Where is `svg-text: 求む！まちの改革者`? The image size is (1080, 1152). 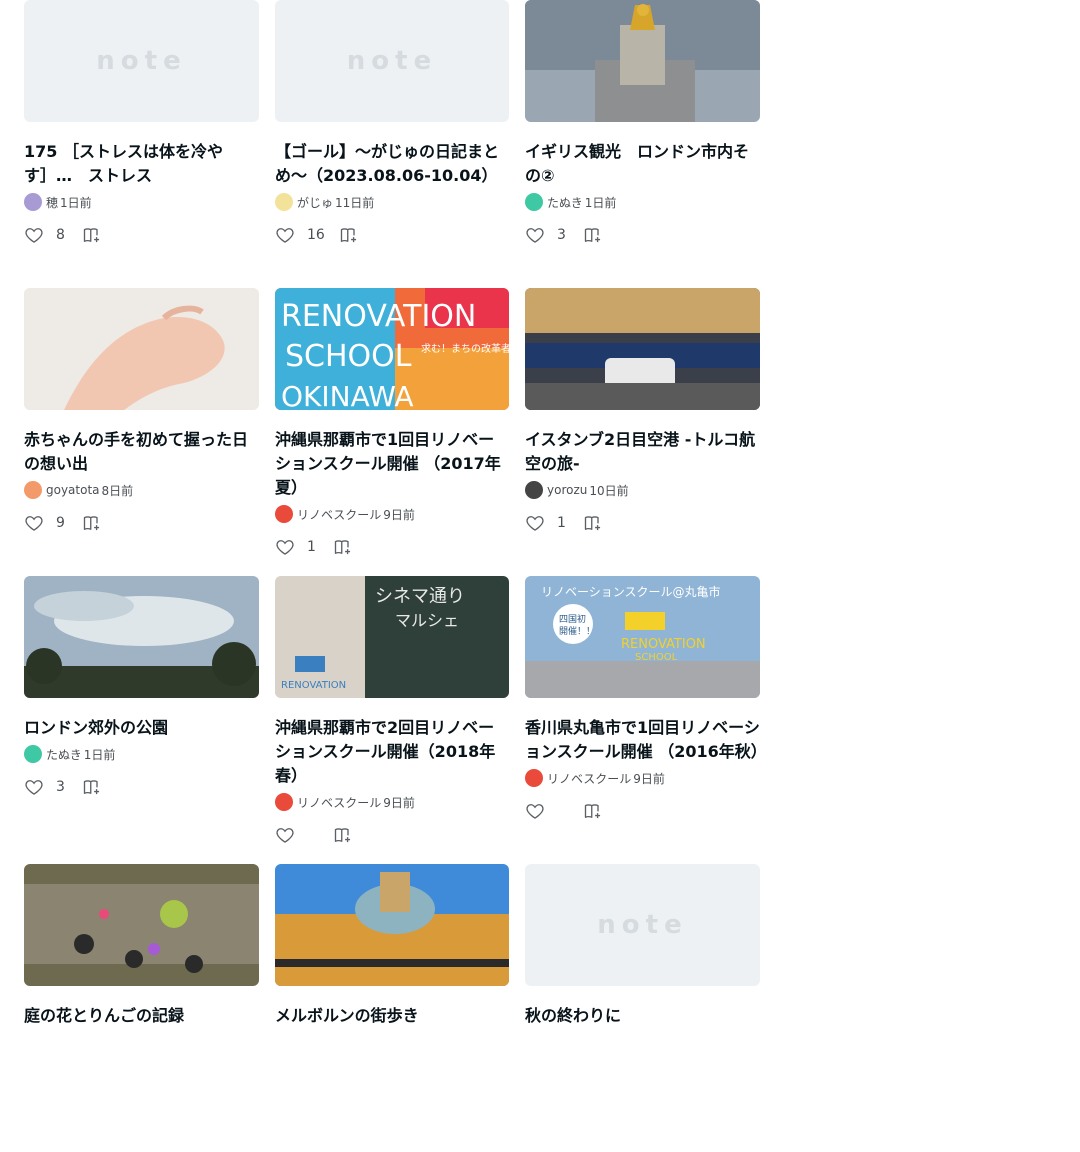
svg-text: 求む！まちの改革者 is located at coordinates (465, 348).